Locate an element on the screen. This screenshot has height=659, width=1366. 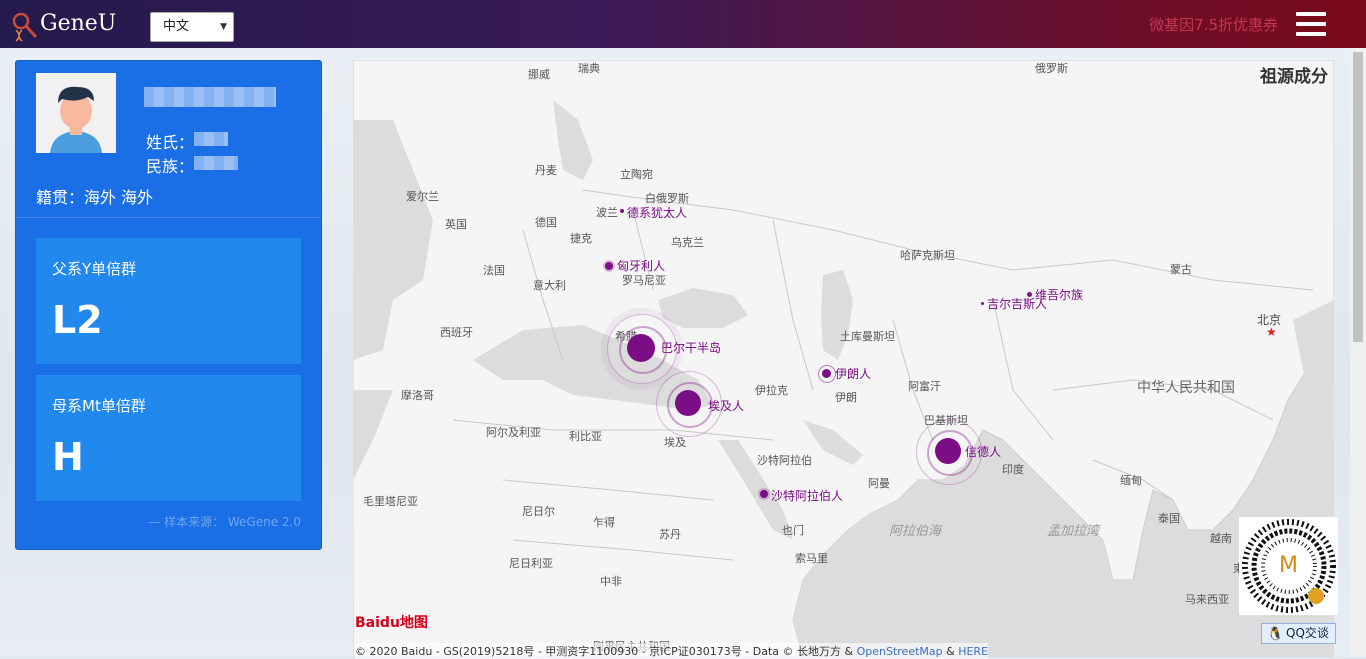
maternal-title: 母系Mt单倍群 is located at coordinates (99, 406).